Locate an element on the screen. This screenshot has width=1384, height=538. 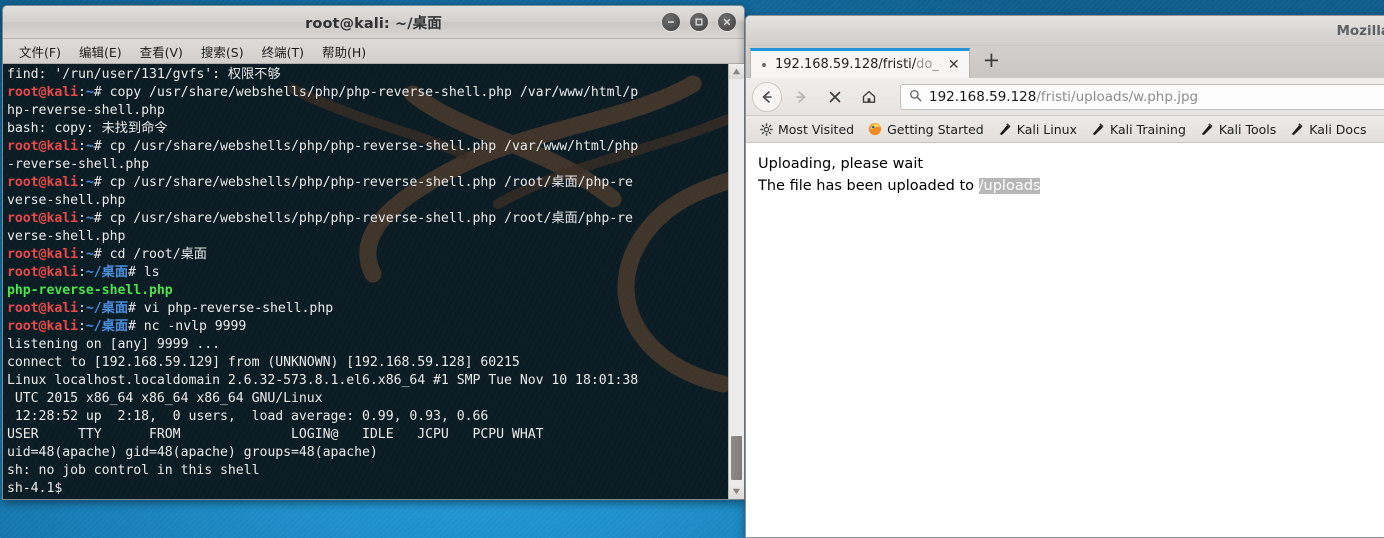
window-controls is located at coordinates (699, 22).